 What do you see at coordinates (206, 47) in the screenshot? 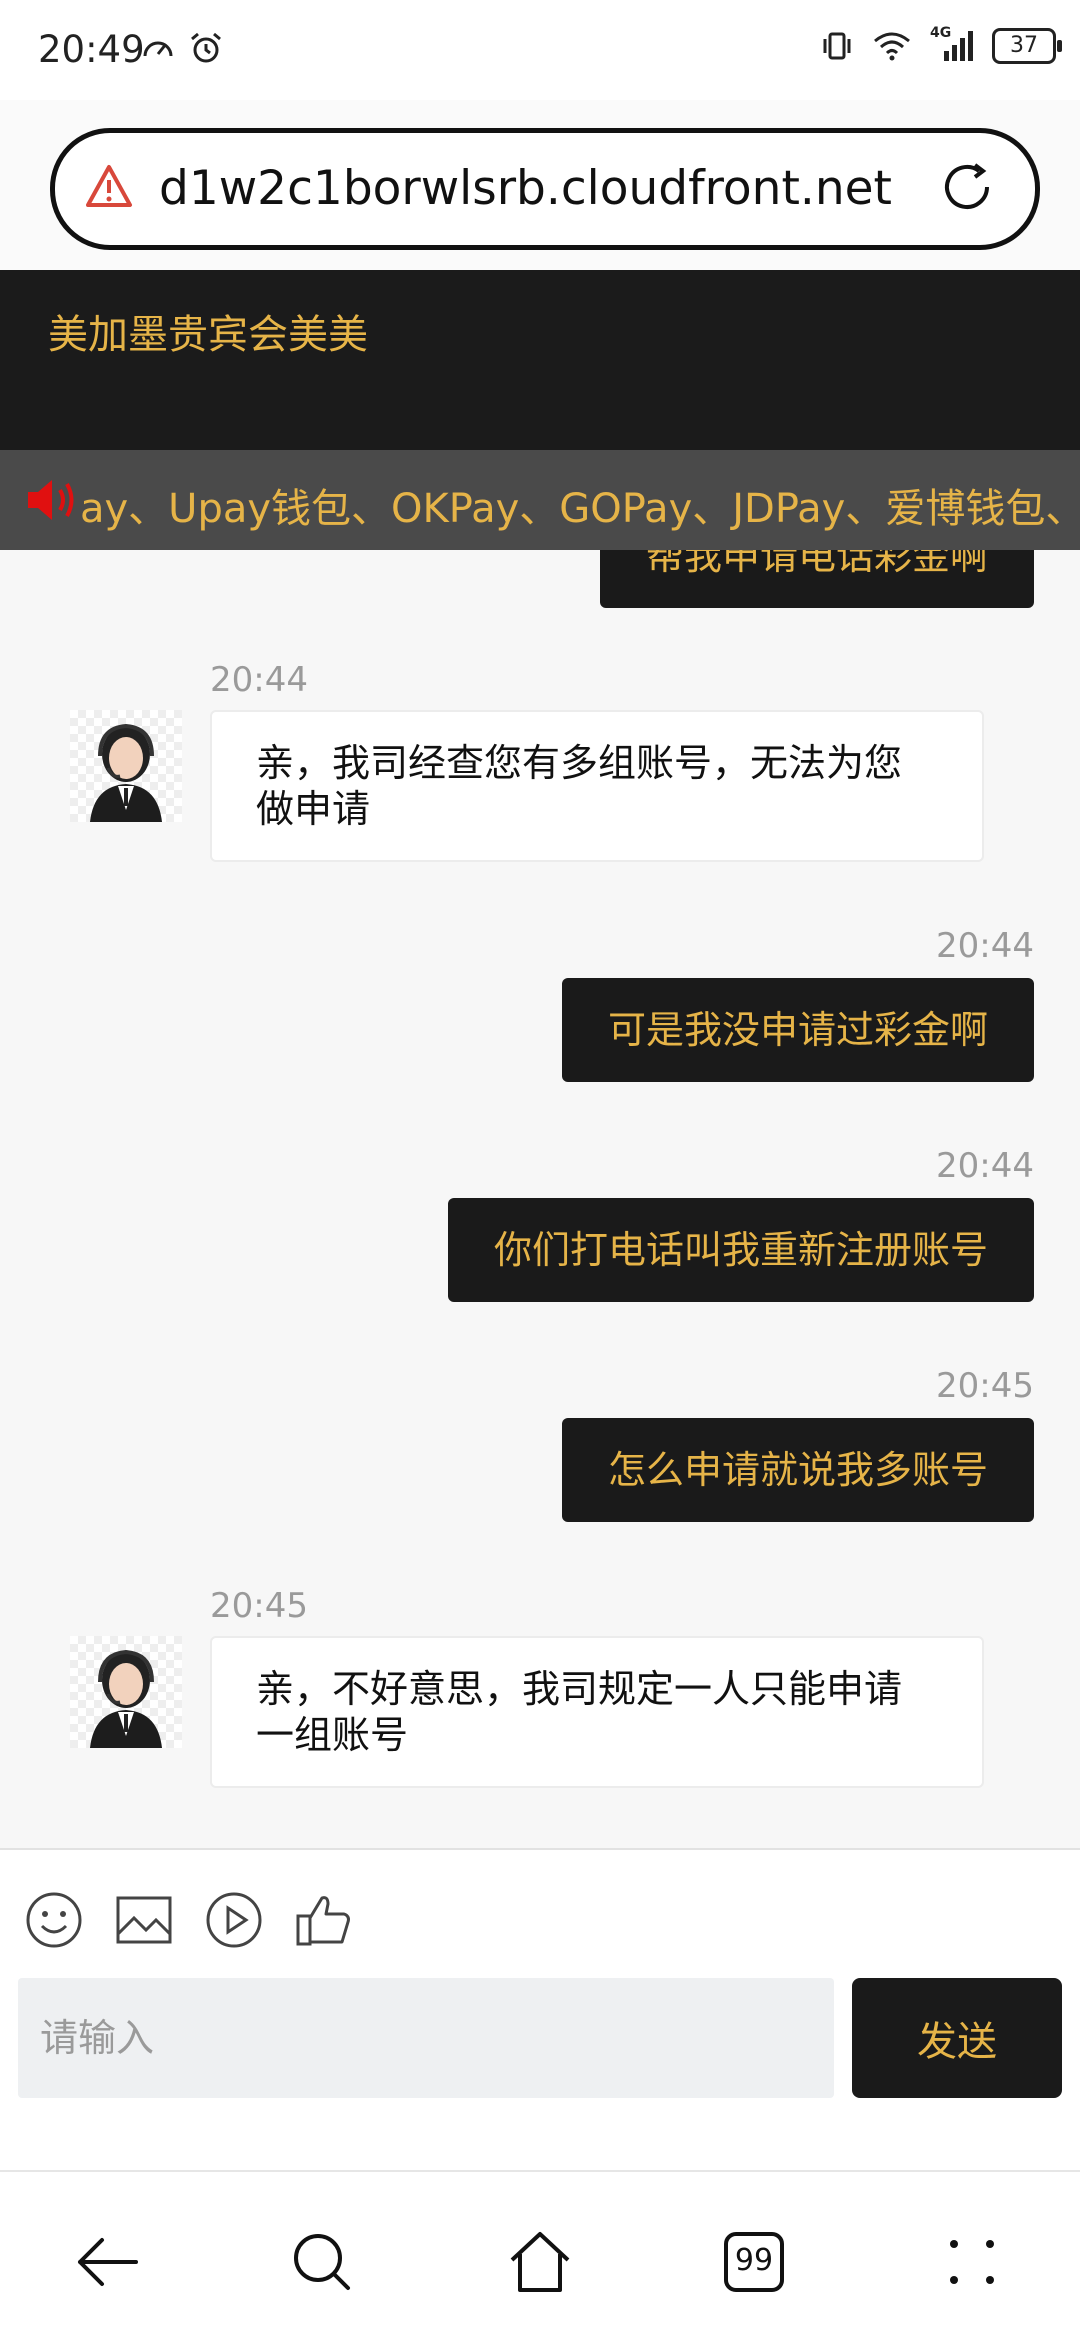
I see `alarm-icon` at bounding box center [206, 47].